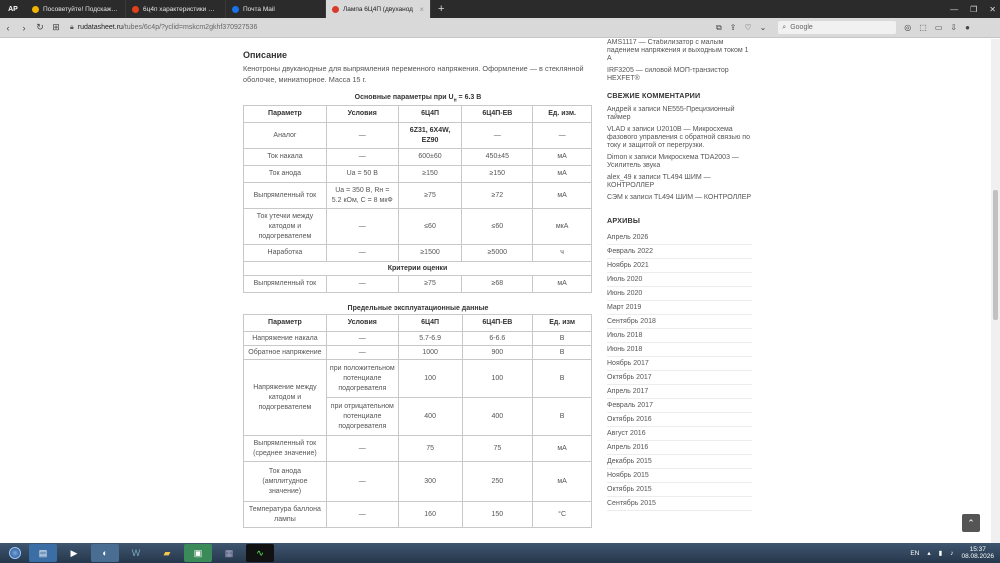 This screenshot has height=563, width=1000. What do you see at coordinates (679, 252) in the screenshot?
I see `archive-link: Февраль 2022` at bounding box center [679, 252].